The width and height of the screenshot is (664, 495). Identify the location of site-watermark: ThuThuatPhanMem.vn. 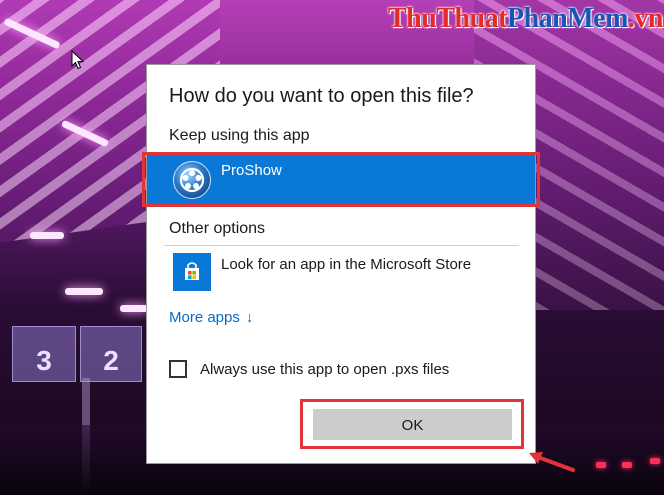
(526, 20).